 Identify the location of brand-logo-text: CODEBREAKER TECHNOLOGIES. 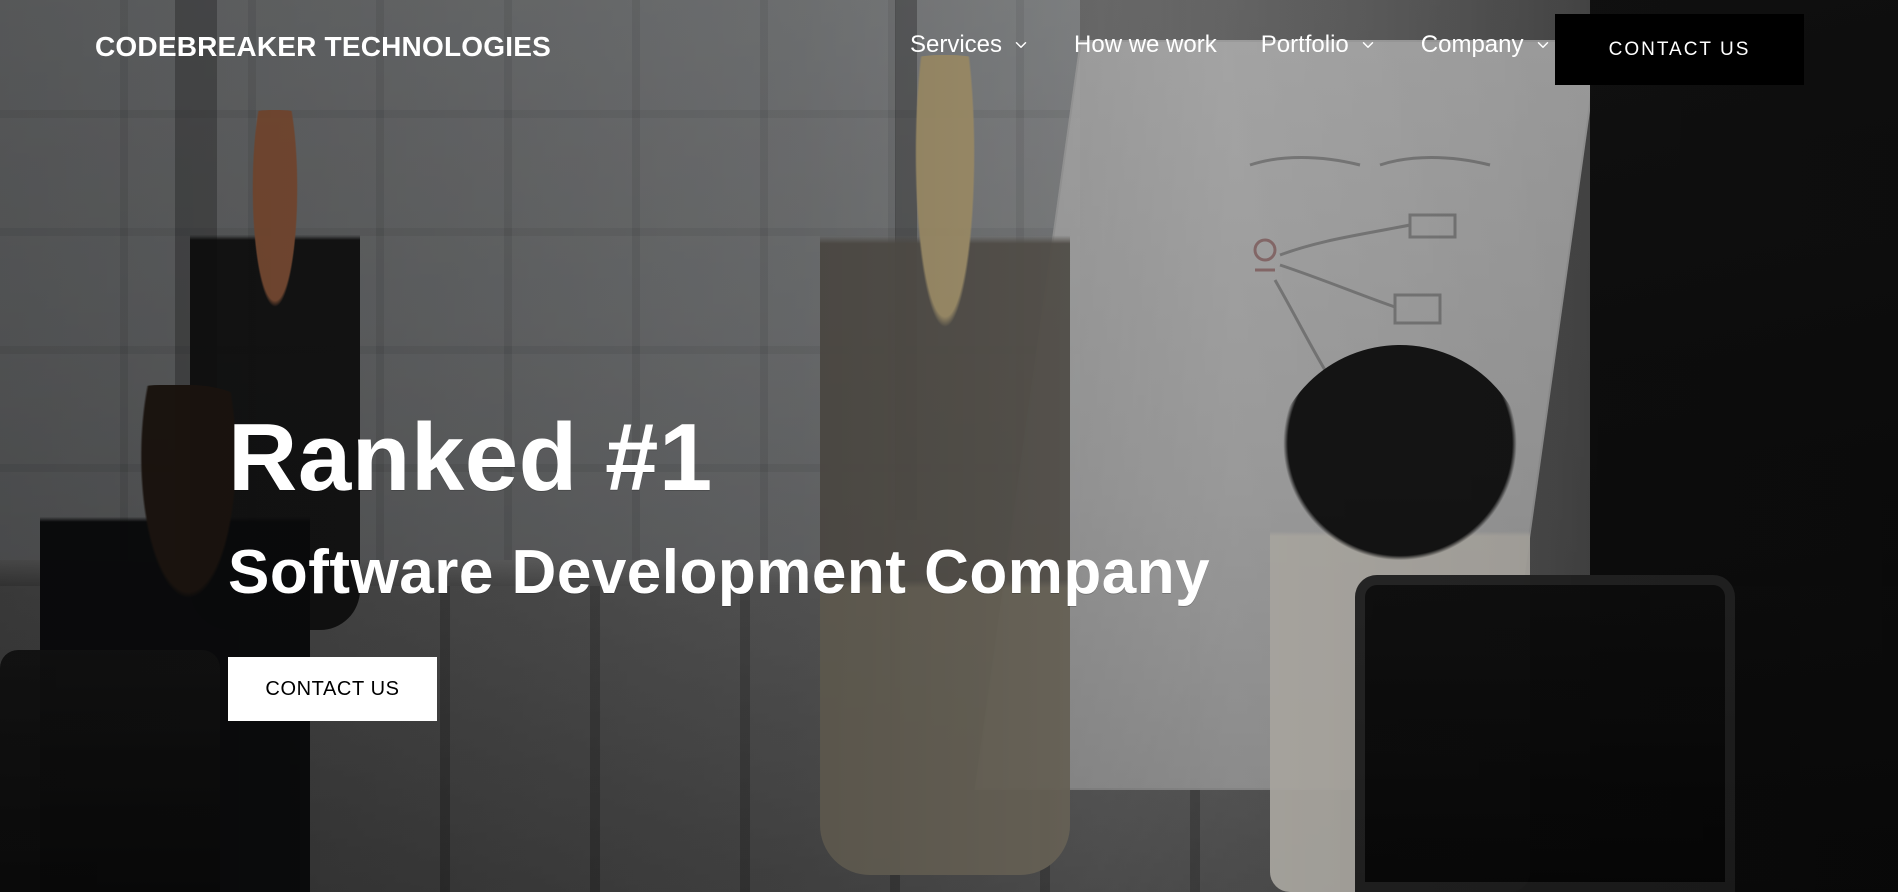
(323, 47).